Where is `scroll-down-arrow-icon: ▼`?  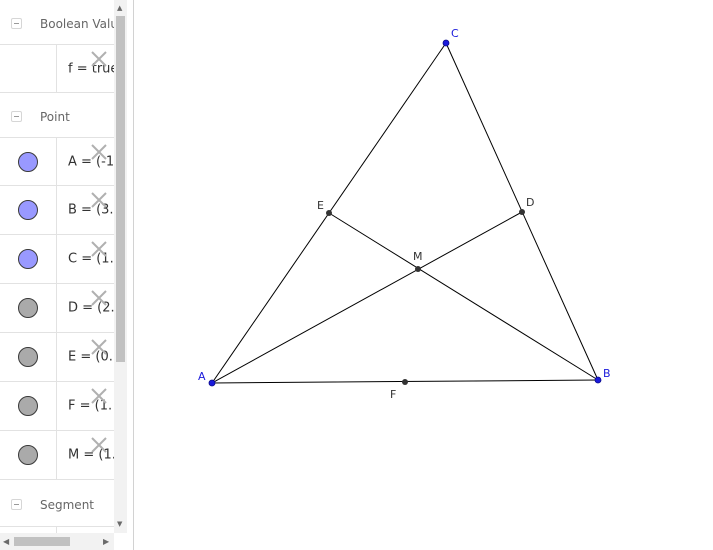
scroll-down-arrow-icon: ▼ is located at coordinates (119, 524).